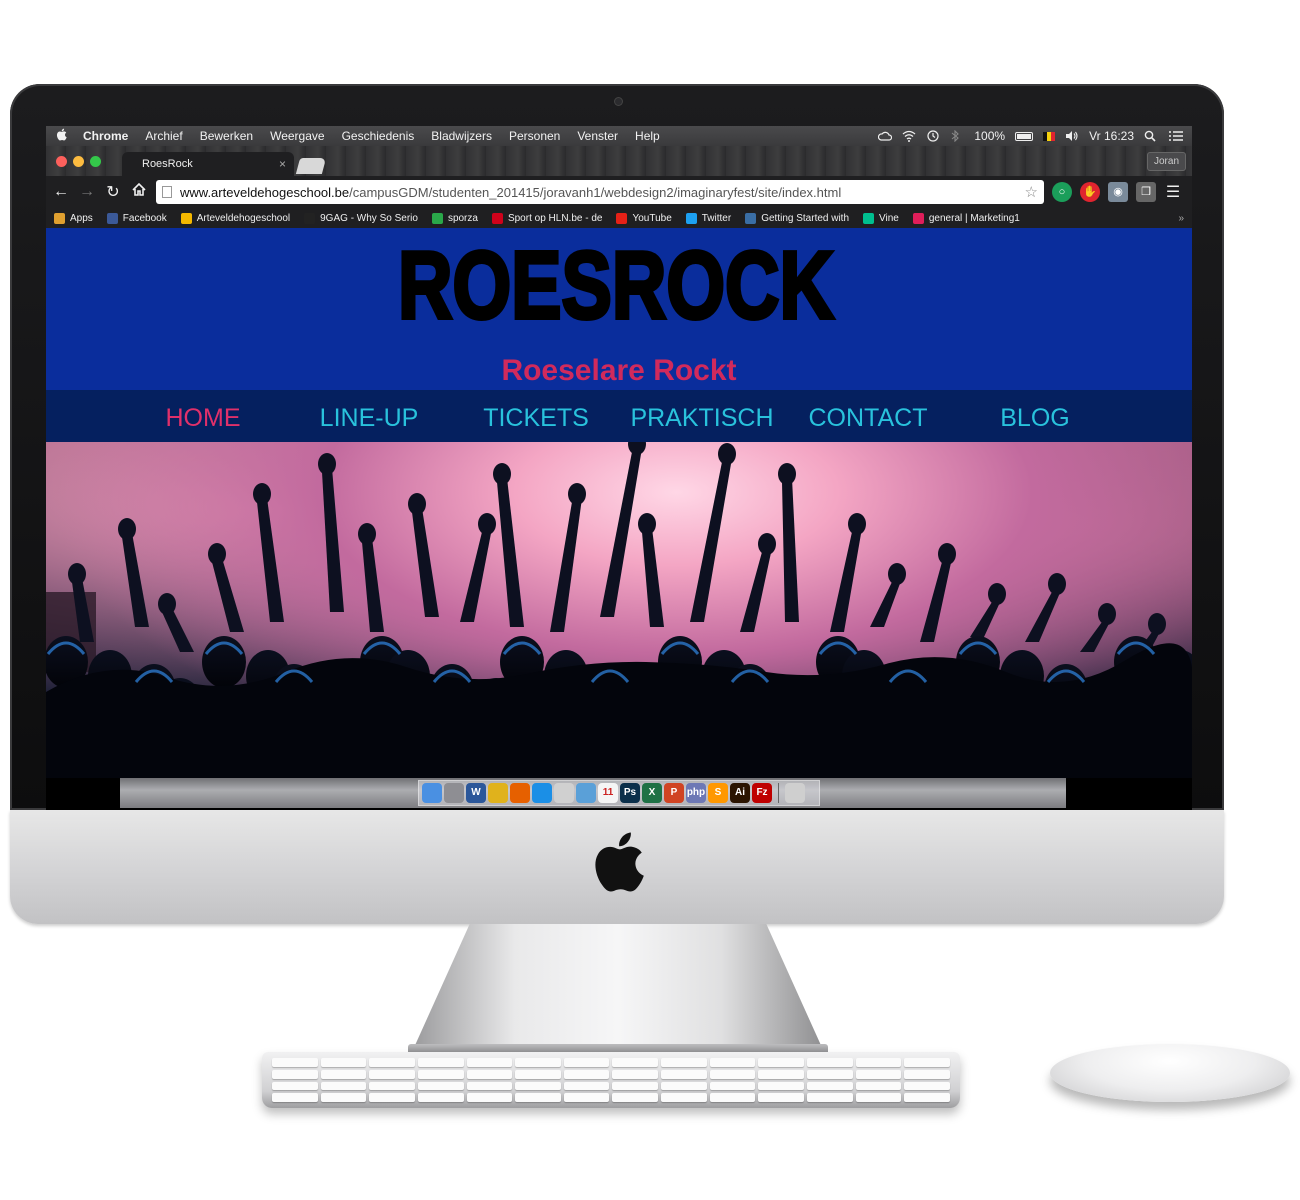 Image resolution: width=1300 pixels, height=1200 pixels. I want to click on trash-icon, so click(795, 793).